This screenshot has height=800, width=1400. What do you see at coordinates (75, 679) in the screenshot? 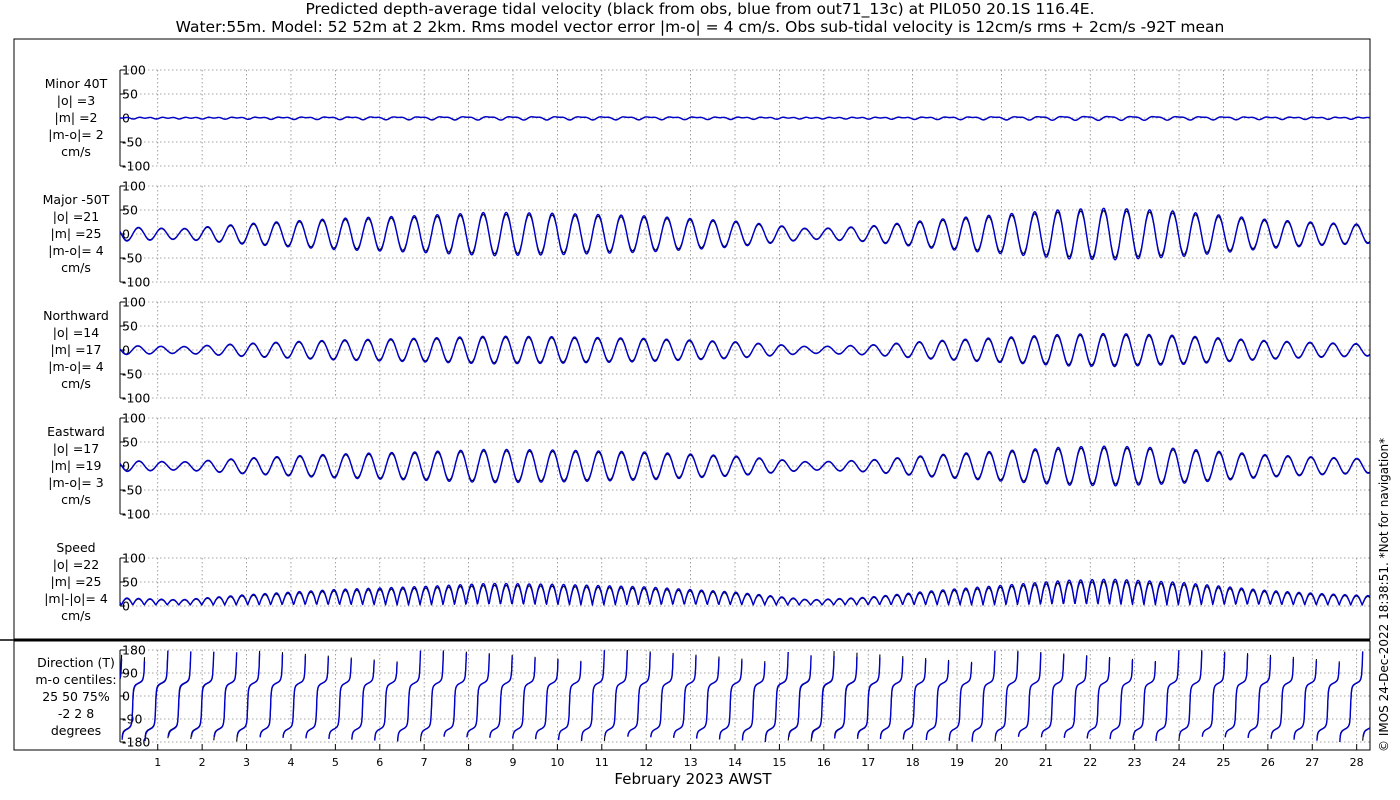
I see `panel-label-line: m-o centiles:` at bounding box center [75, 679].